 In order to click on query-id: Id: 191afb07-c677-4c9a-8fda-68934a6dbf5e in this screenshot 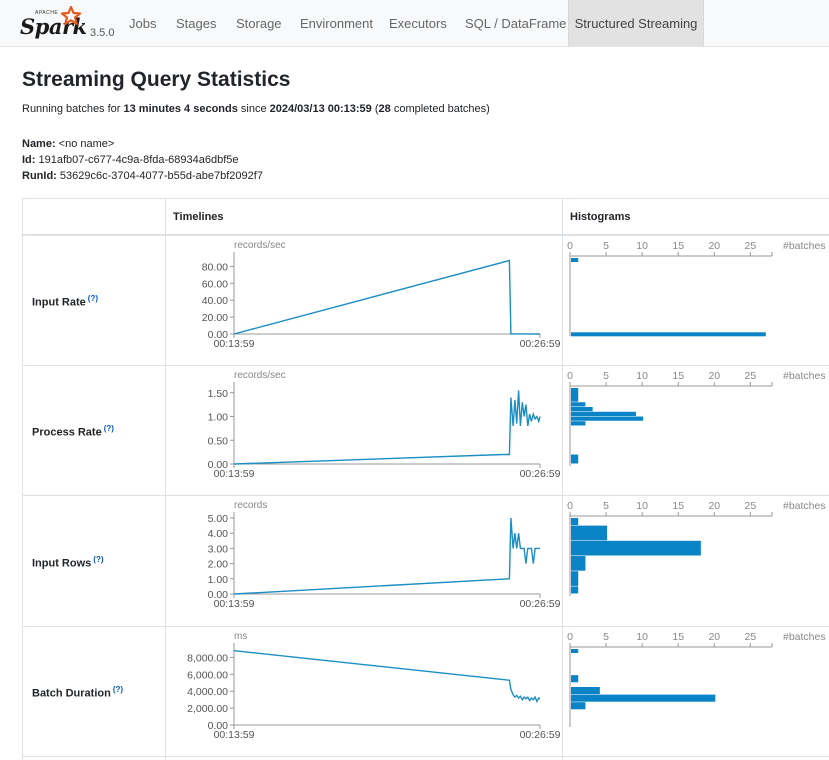, I will do `click(130, 160)`.